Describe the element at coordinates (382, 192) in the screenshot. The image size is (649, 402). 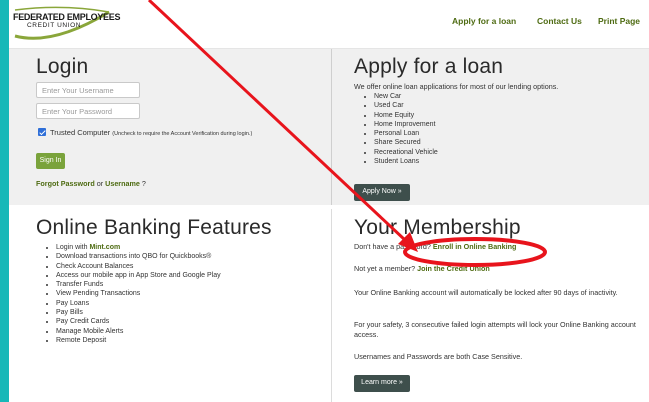
I see `apply-now-button: Apply Now »` at that location.